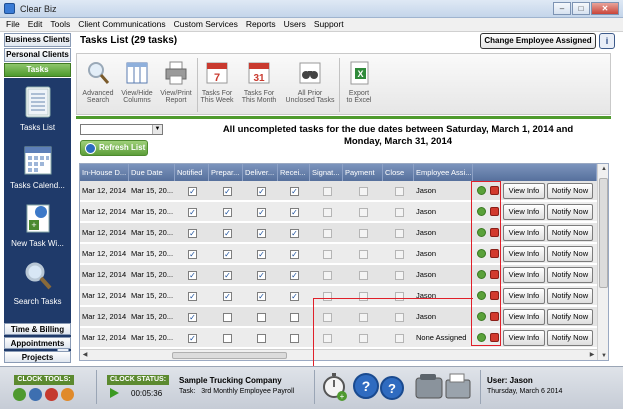 The height and width of the screenshot is (409, 623). What do you see at coordinates (121, 24) in the screenshot?
I see `menu-client-communications: Client Communications` at bounding box center [121, 24].